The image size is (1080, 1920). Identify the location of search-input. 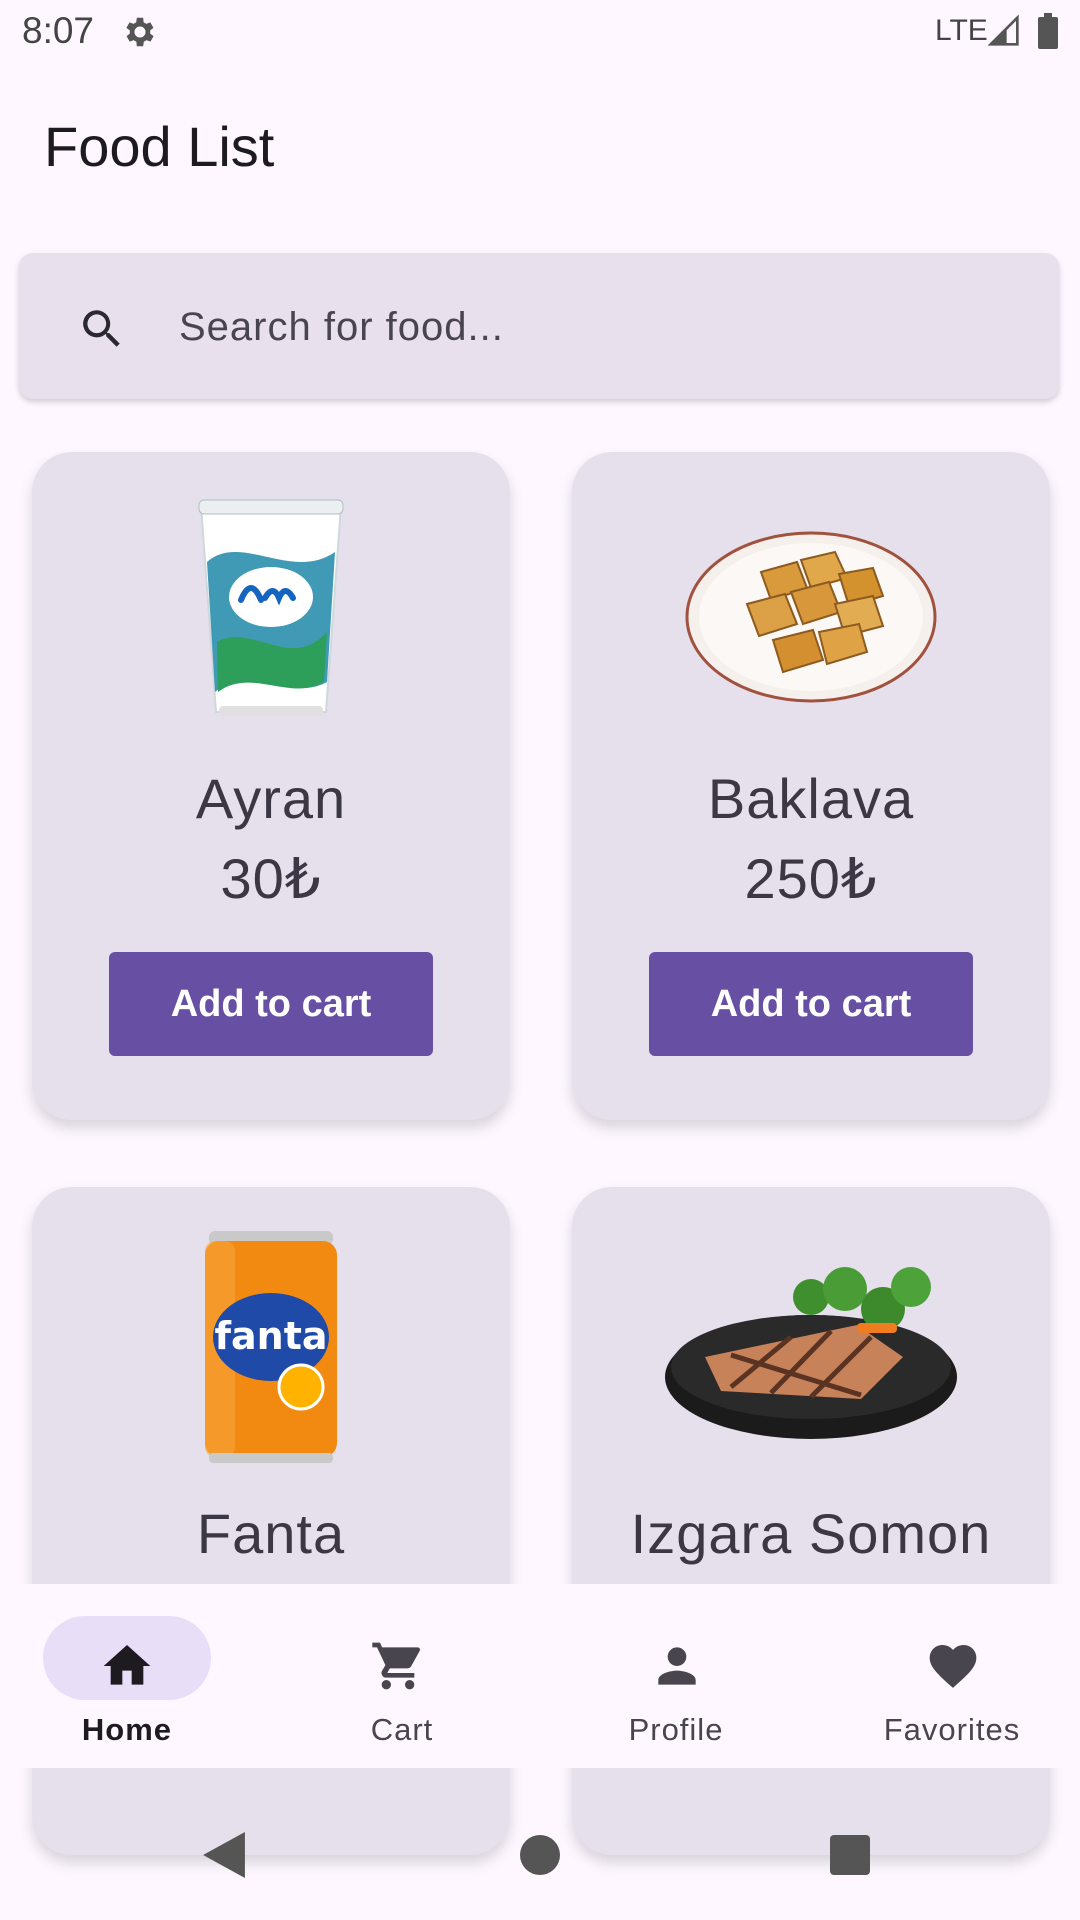
(599, 327).